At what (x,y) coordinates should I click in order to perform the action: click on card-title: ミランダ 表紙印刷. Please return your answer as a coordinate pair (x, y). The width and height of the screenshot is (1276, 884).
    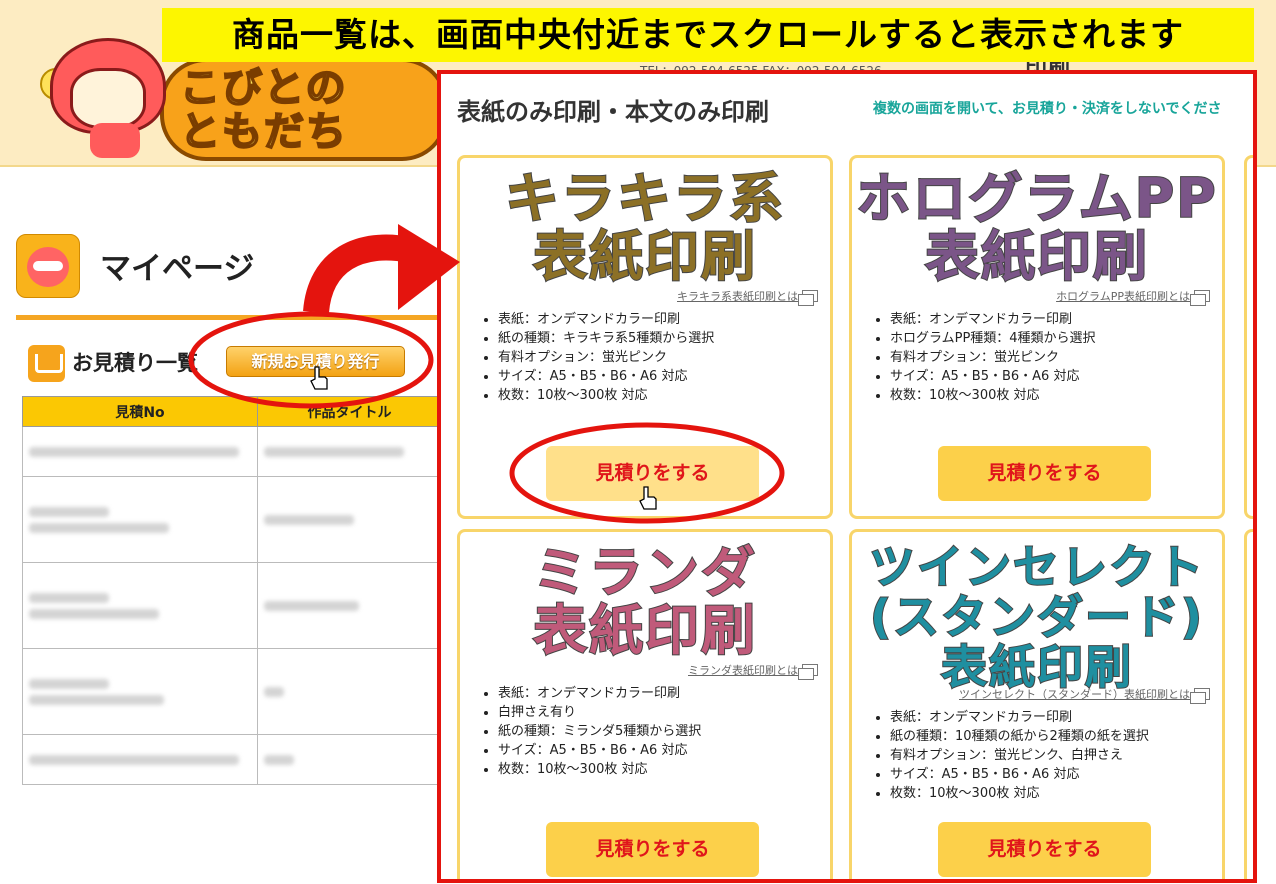
    Looking at the image, I should click on (644, 601).